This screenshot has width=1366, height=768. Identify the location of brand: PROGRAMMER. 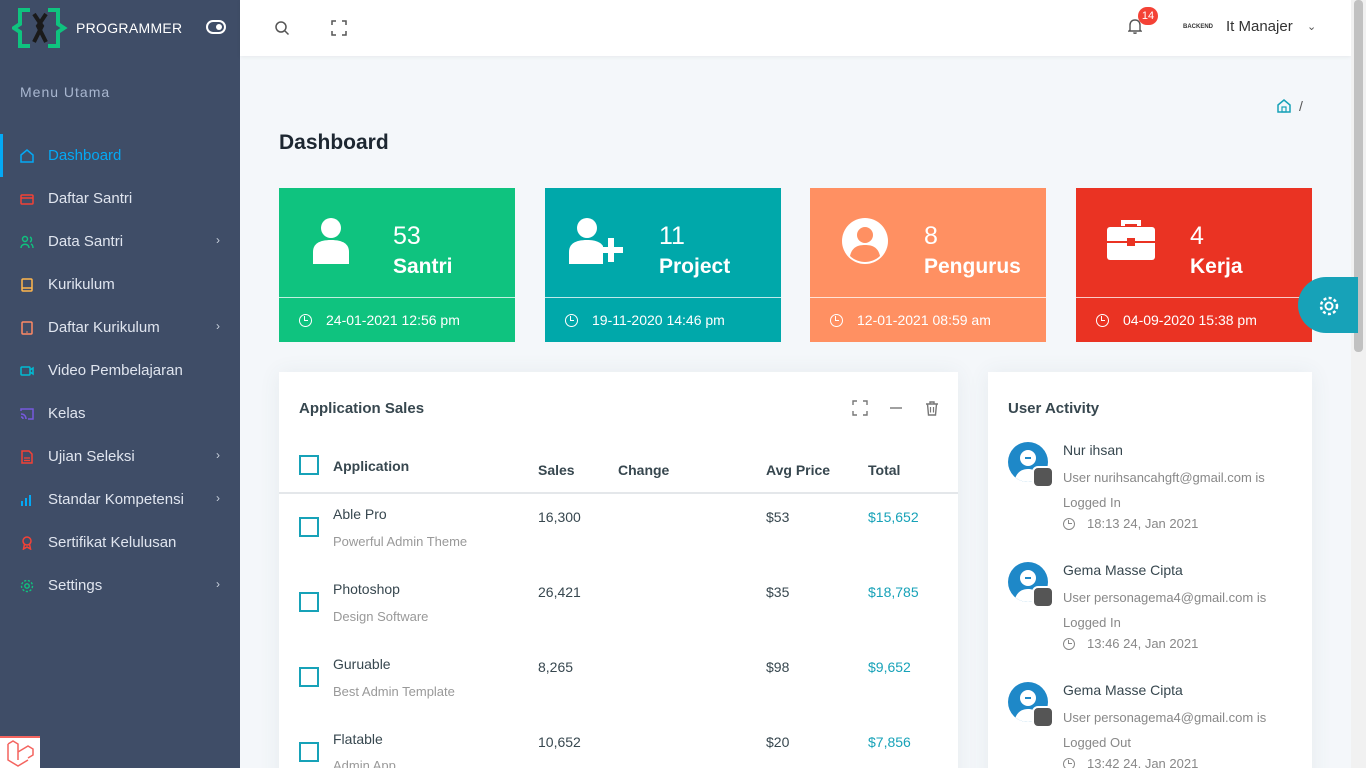
(120, 28).